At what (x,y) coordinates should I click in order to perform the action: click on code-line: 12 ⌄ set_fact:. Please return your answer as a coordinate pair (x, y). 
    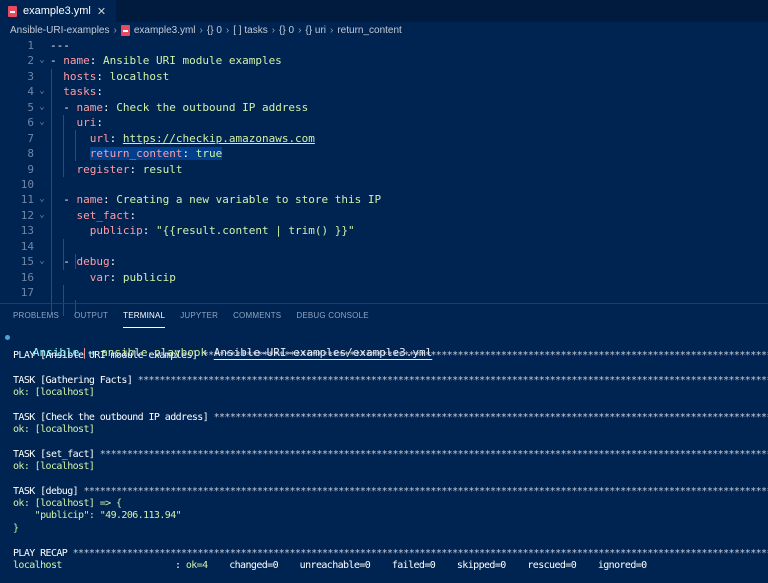
    Looking at the image, I should click on (384, 215).